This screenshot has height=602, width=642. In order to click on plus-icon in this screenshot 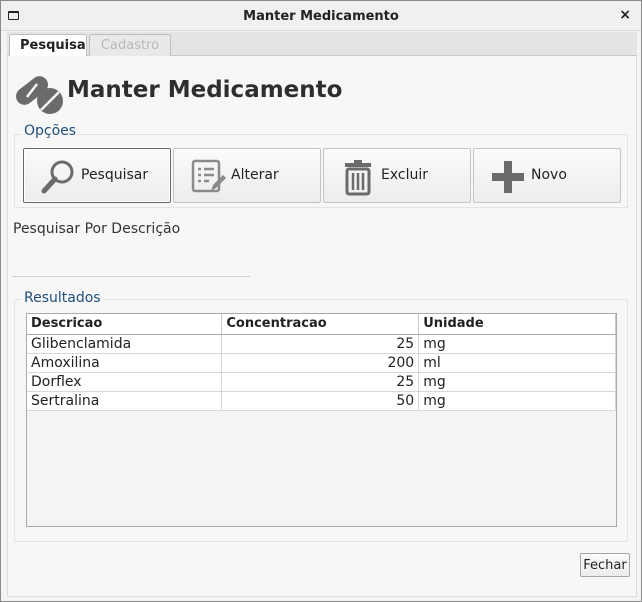, I will do `click(508, 177)`.